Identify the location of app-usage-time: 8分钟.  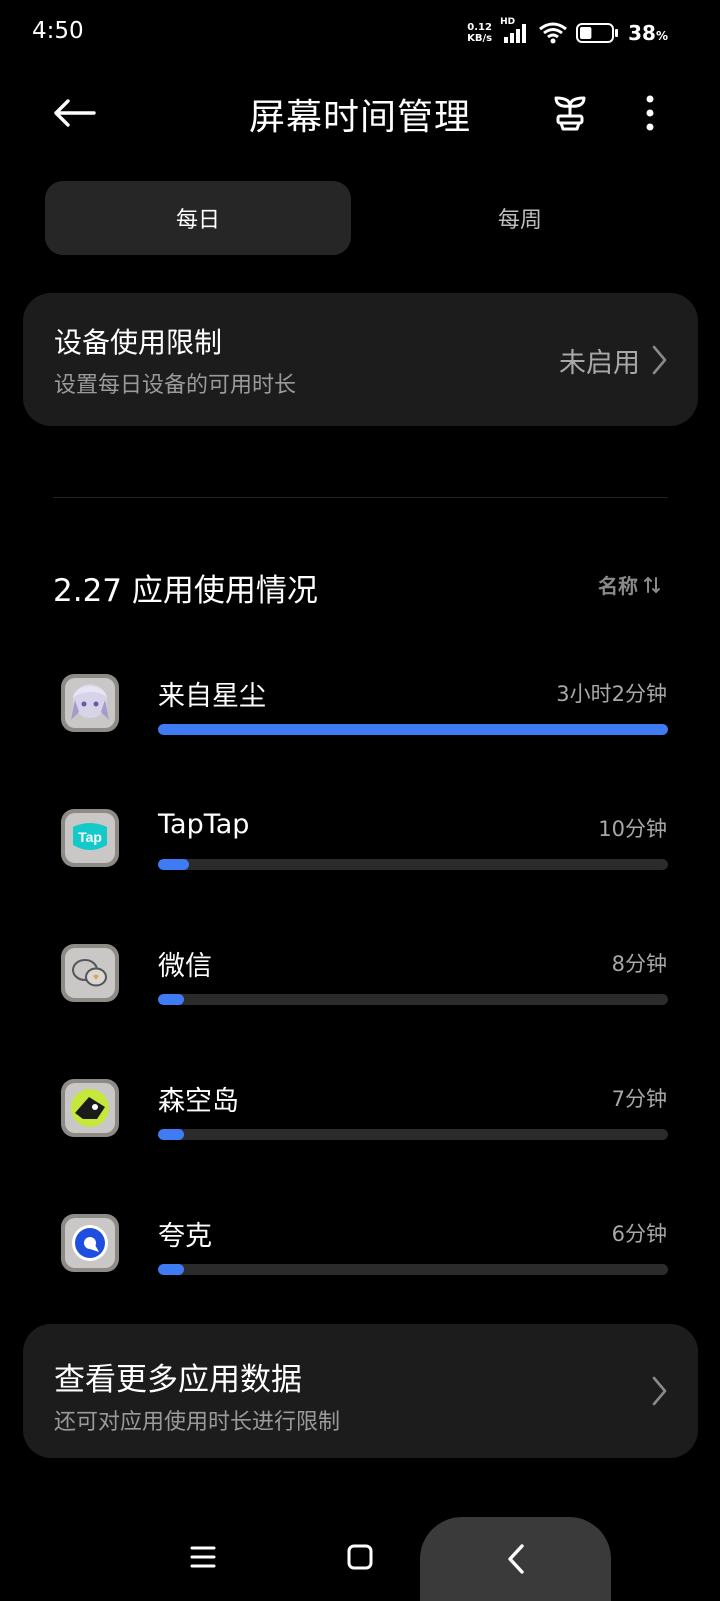
(639, 964).